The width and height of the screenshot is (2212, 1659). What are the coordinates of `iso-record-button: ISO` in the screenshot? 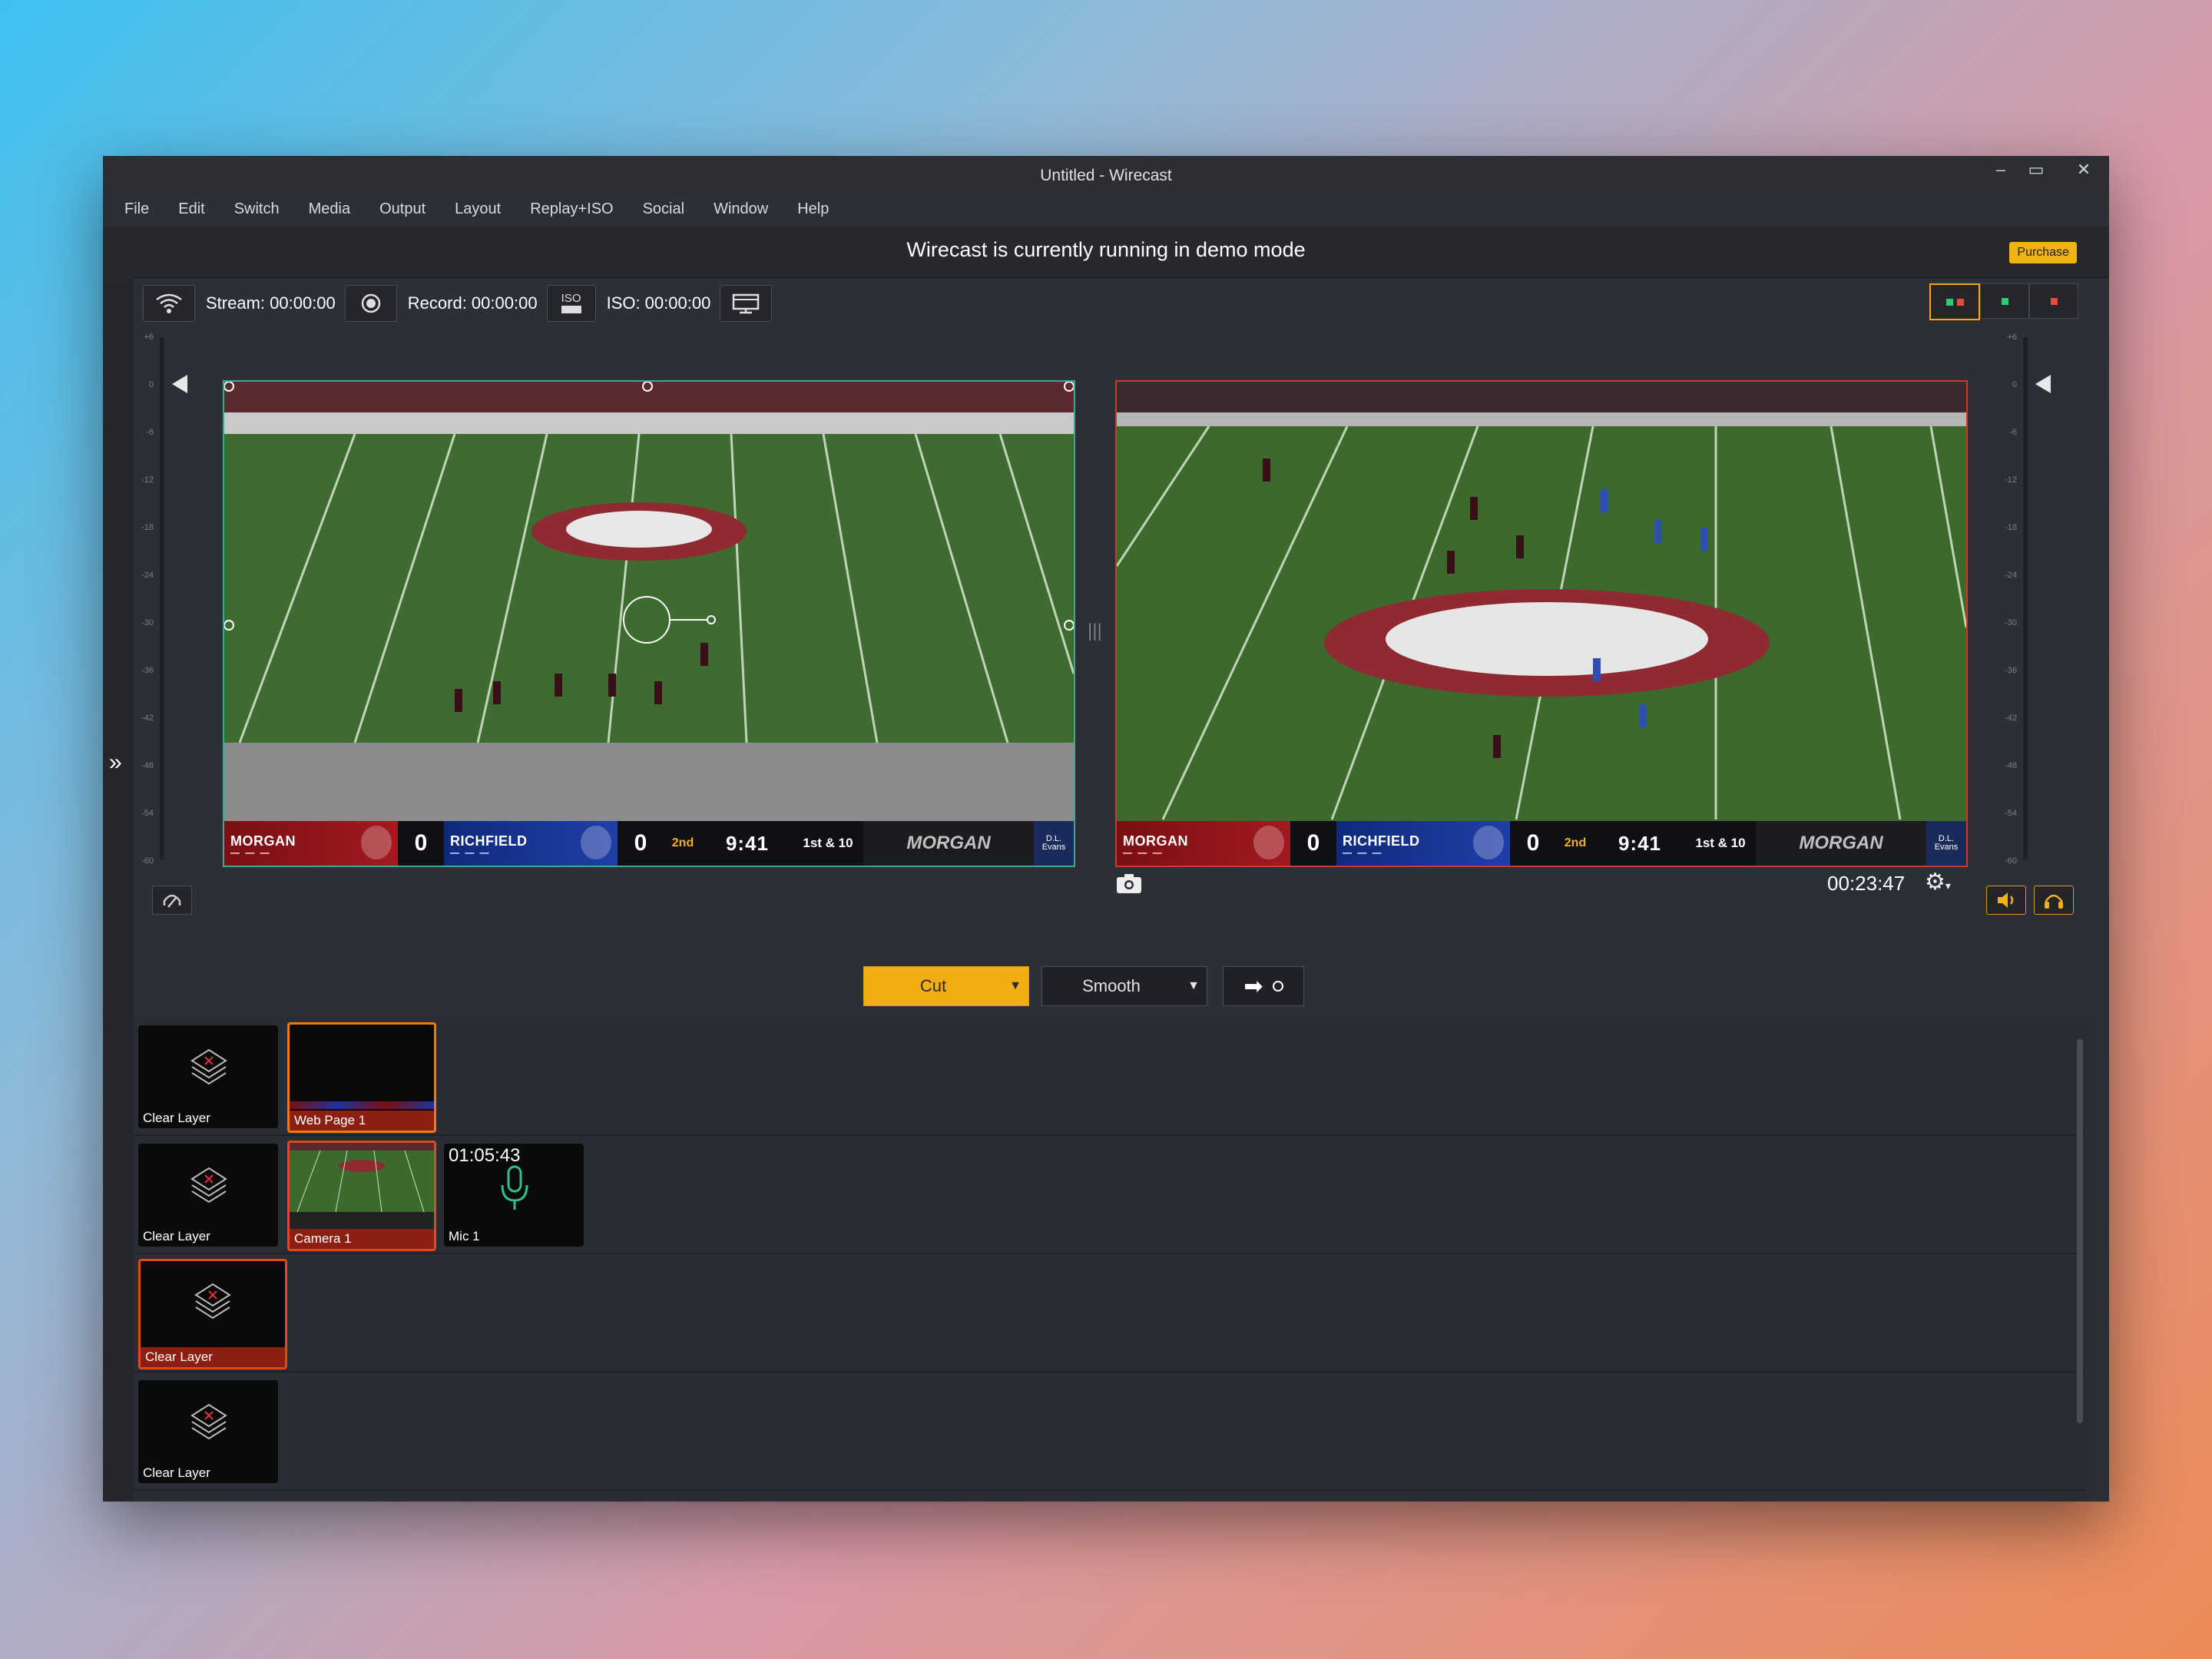 It's located at (571, 303).